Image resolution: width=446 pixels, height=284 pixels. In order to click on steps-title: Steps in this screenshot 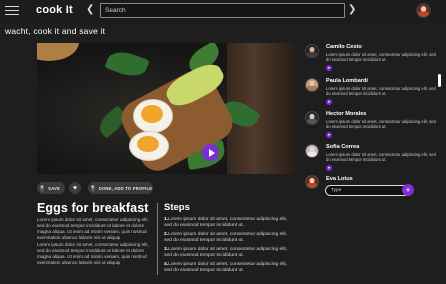, I will do `click(177, 207)`.